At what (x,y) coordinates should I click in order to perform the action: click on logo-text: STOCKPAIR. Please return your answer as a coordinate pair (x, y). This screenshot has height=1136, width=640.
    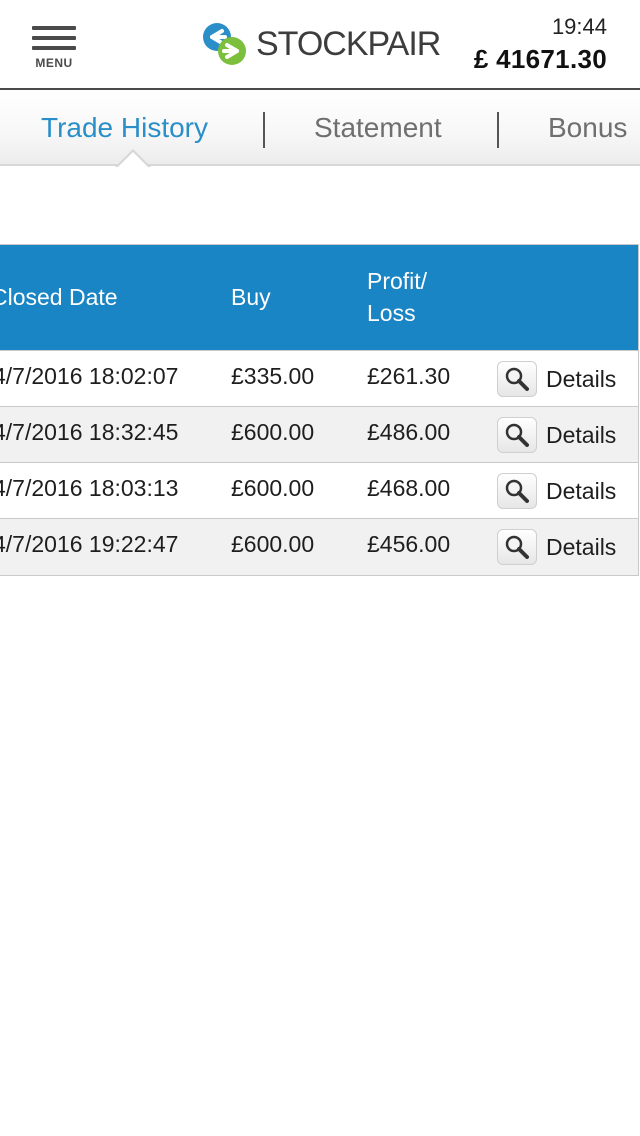
    Looking at the image, I should click on (349, 44).